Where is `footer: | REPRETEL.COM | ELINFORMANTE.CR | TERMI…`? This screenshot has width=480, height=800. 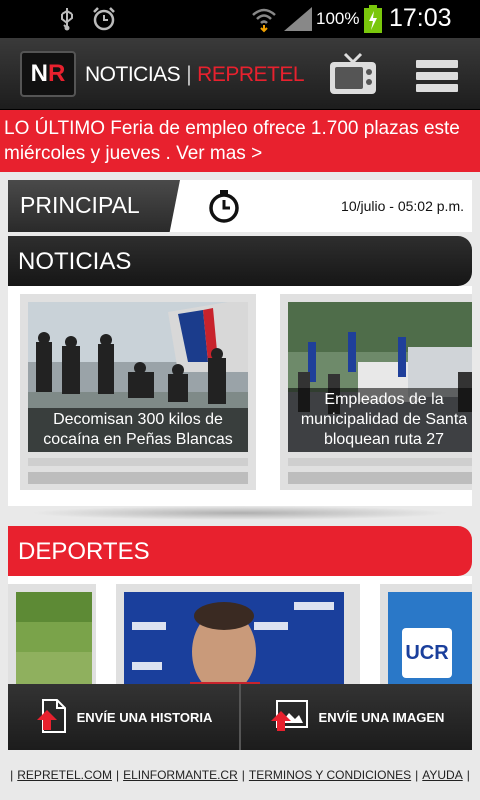
footer: | REPRETEL.COM | ELINFORMANTE.CR | TERMI… is located at coordinates (240, 775).